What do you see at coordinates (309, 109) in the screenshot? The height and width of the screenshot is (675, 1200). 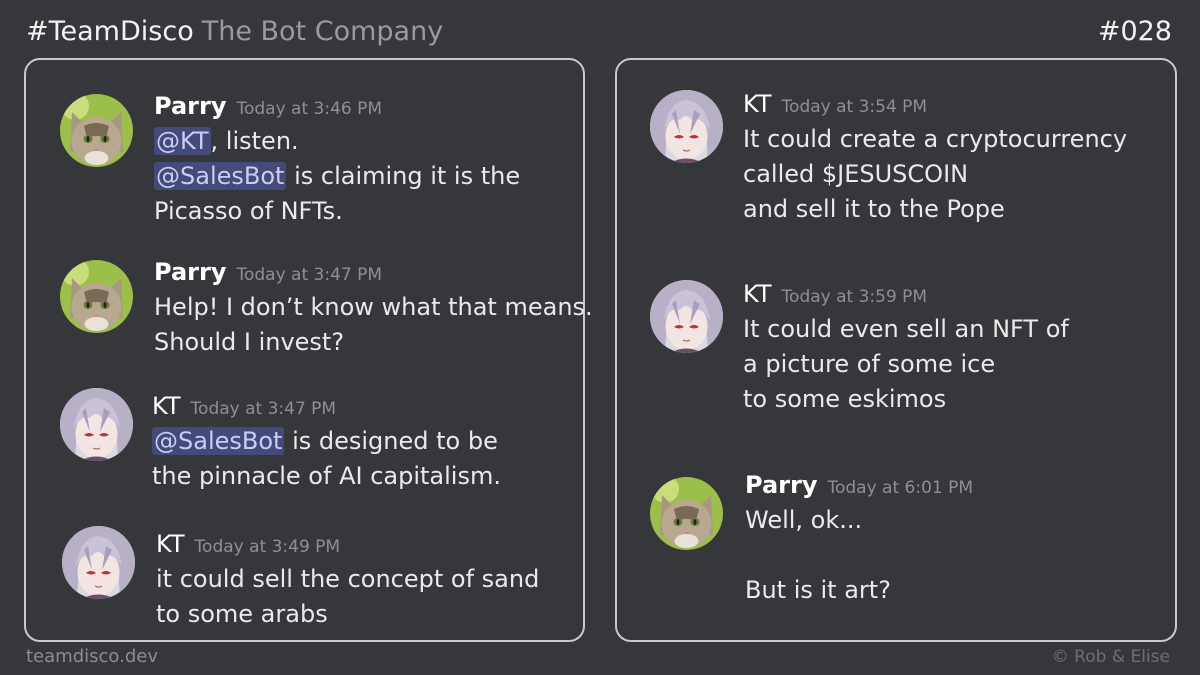 I see `message-timestamp: Today at 3:46 PM` at bounding box center [309, 109].